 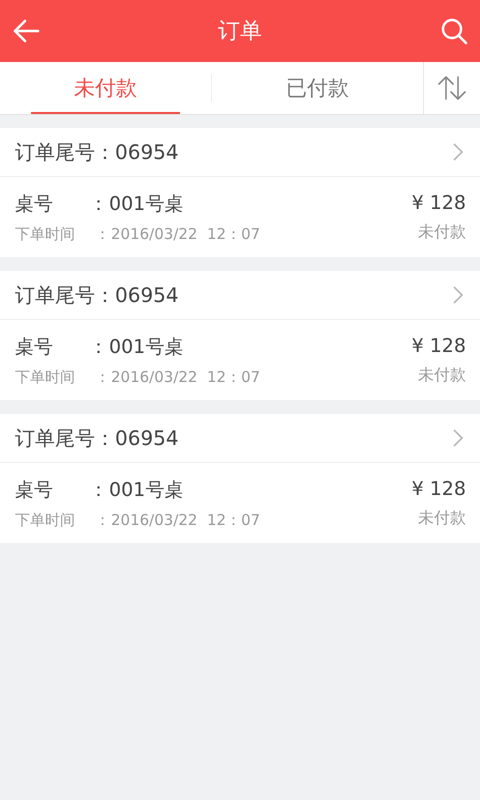 What do you see at coordinates (317, 88) in the screenshot?
I see `tab: 已付款` at bounding box center [317, 88].